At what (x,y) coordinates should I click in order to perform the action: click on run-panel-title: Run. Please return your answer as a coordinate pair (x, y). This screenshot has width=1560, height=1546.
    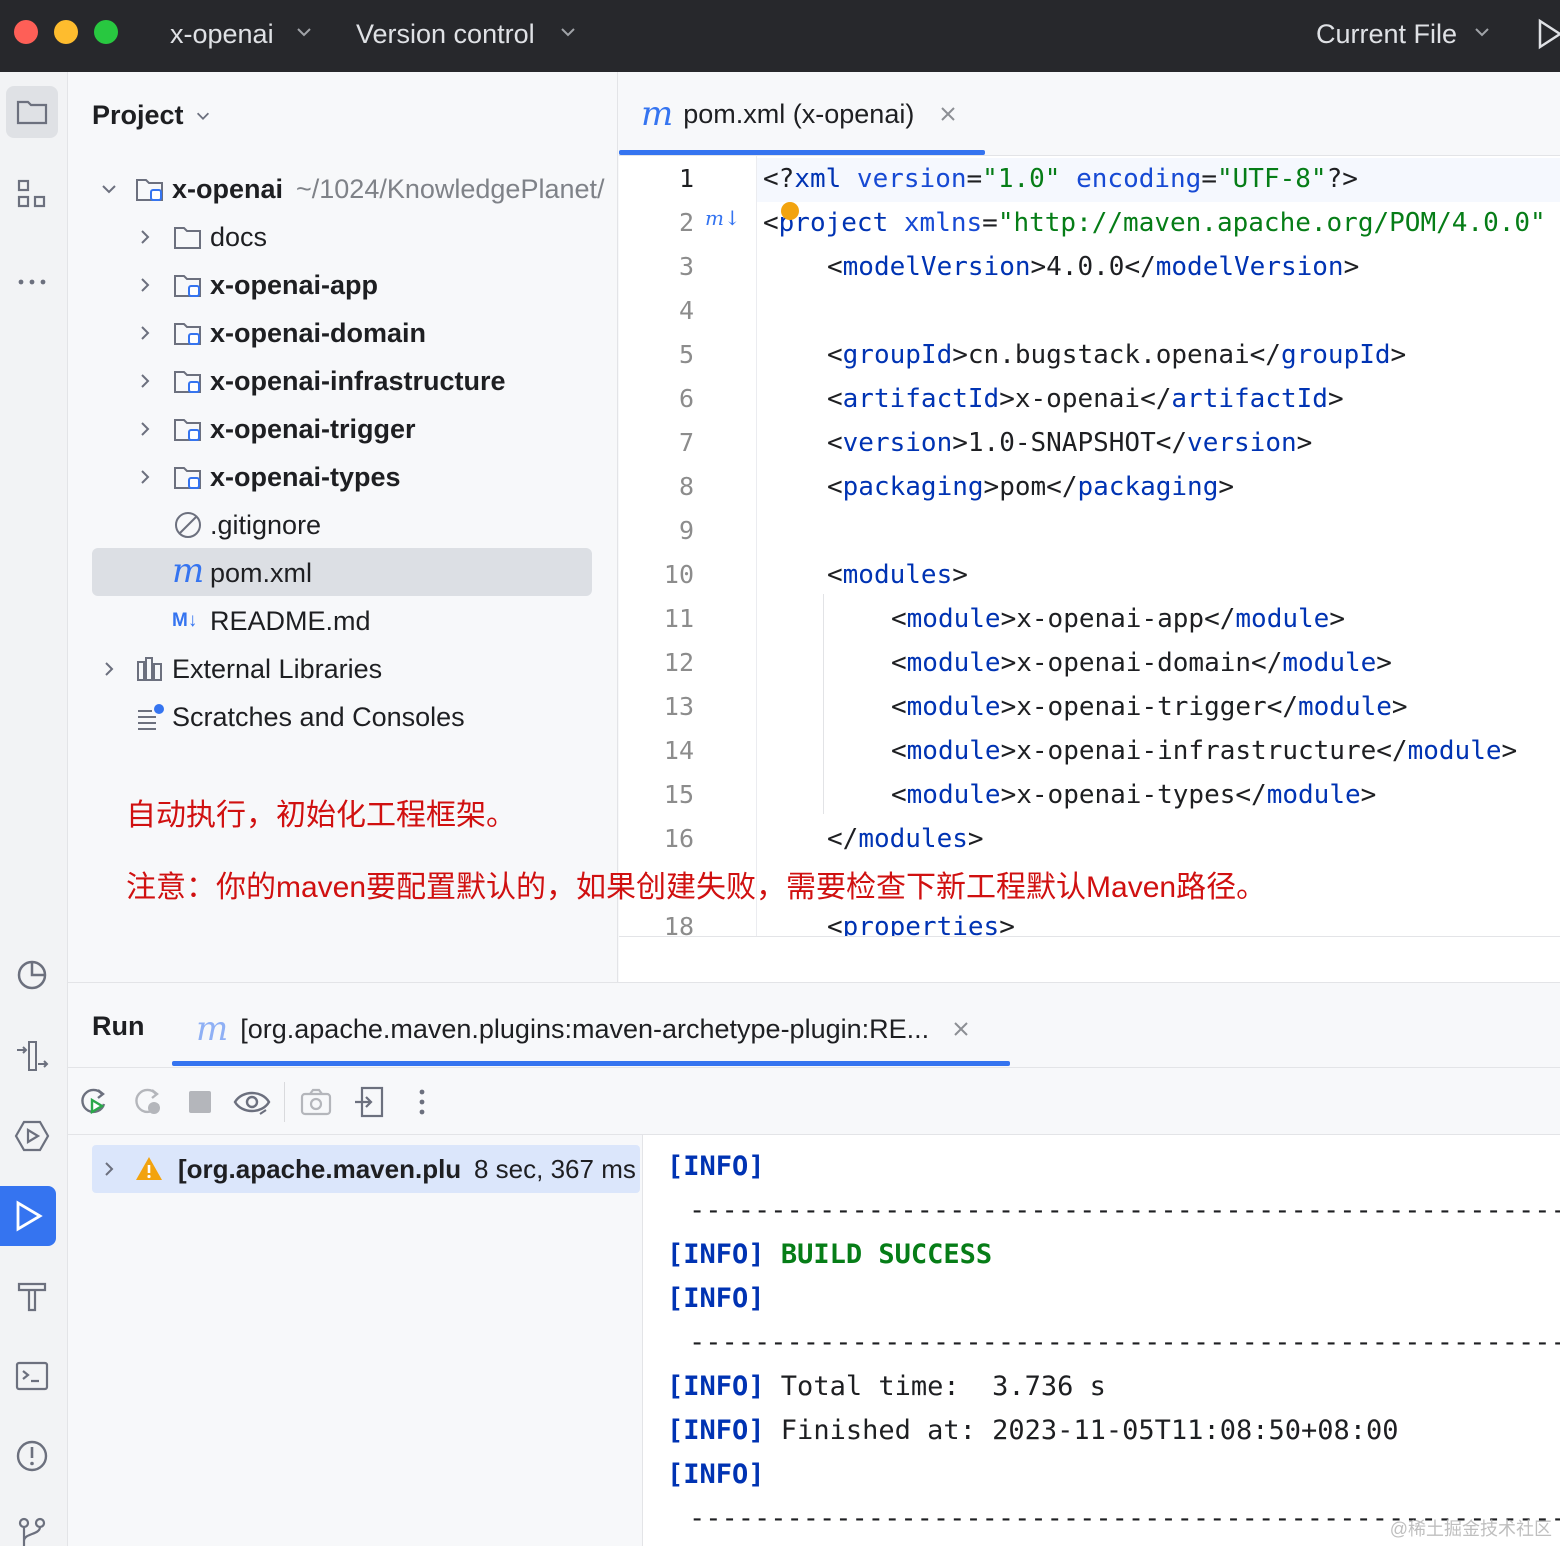
    Looking at the image, I should click on (118, 1026).